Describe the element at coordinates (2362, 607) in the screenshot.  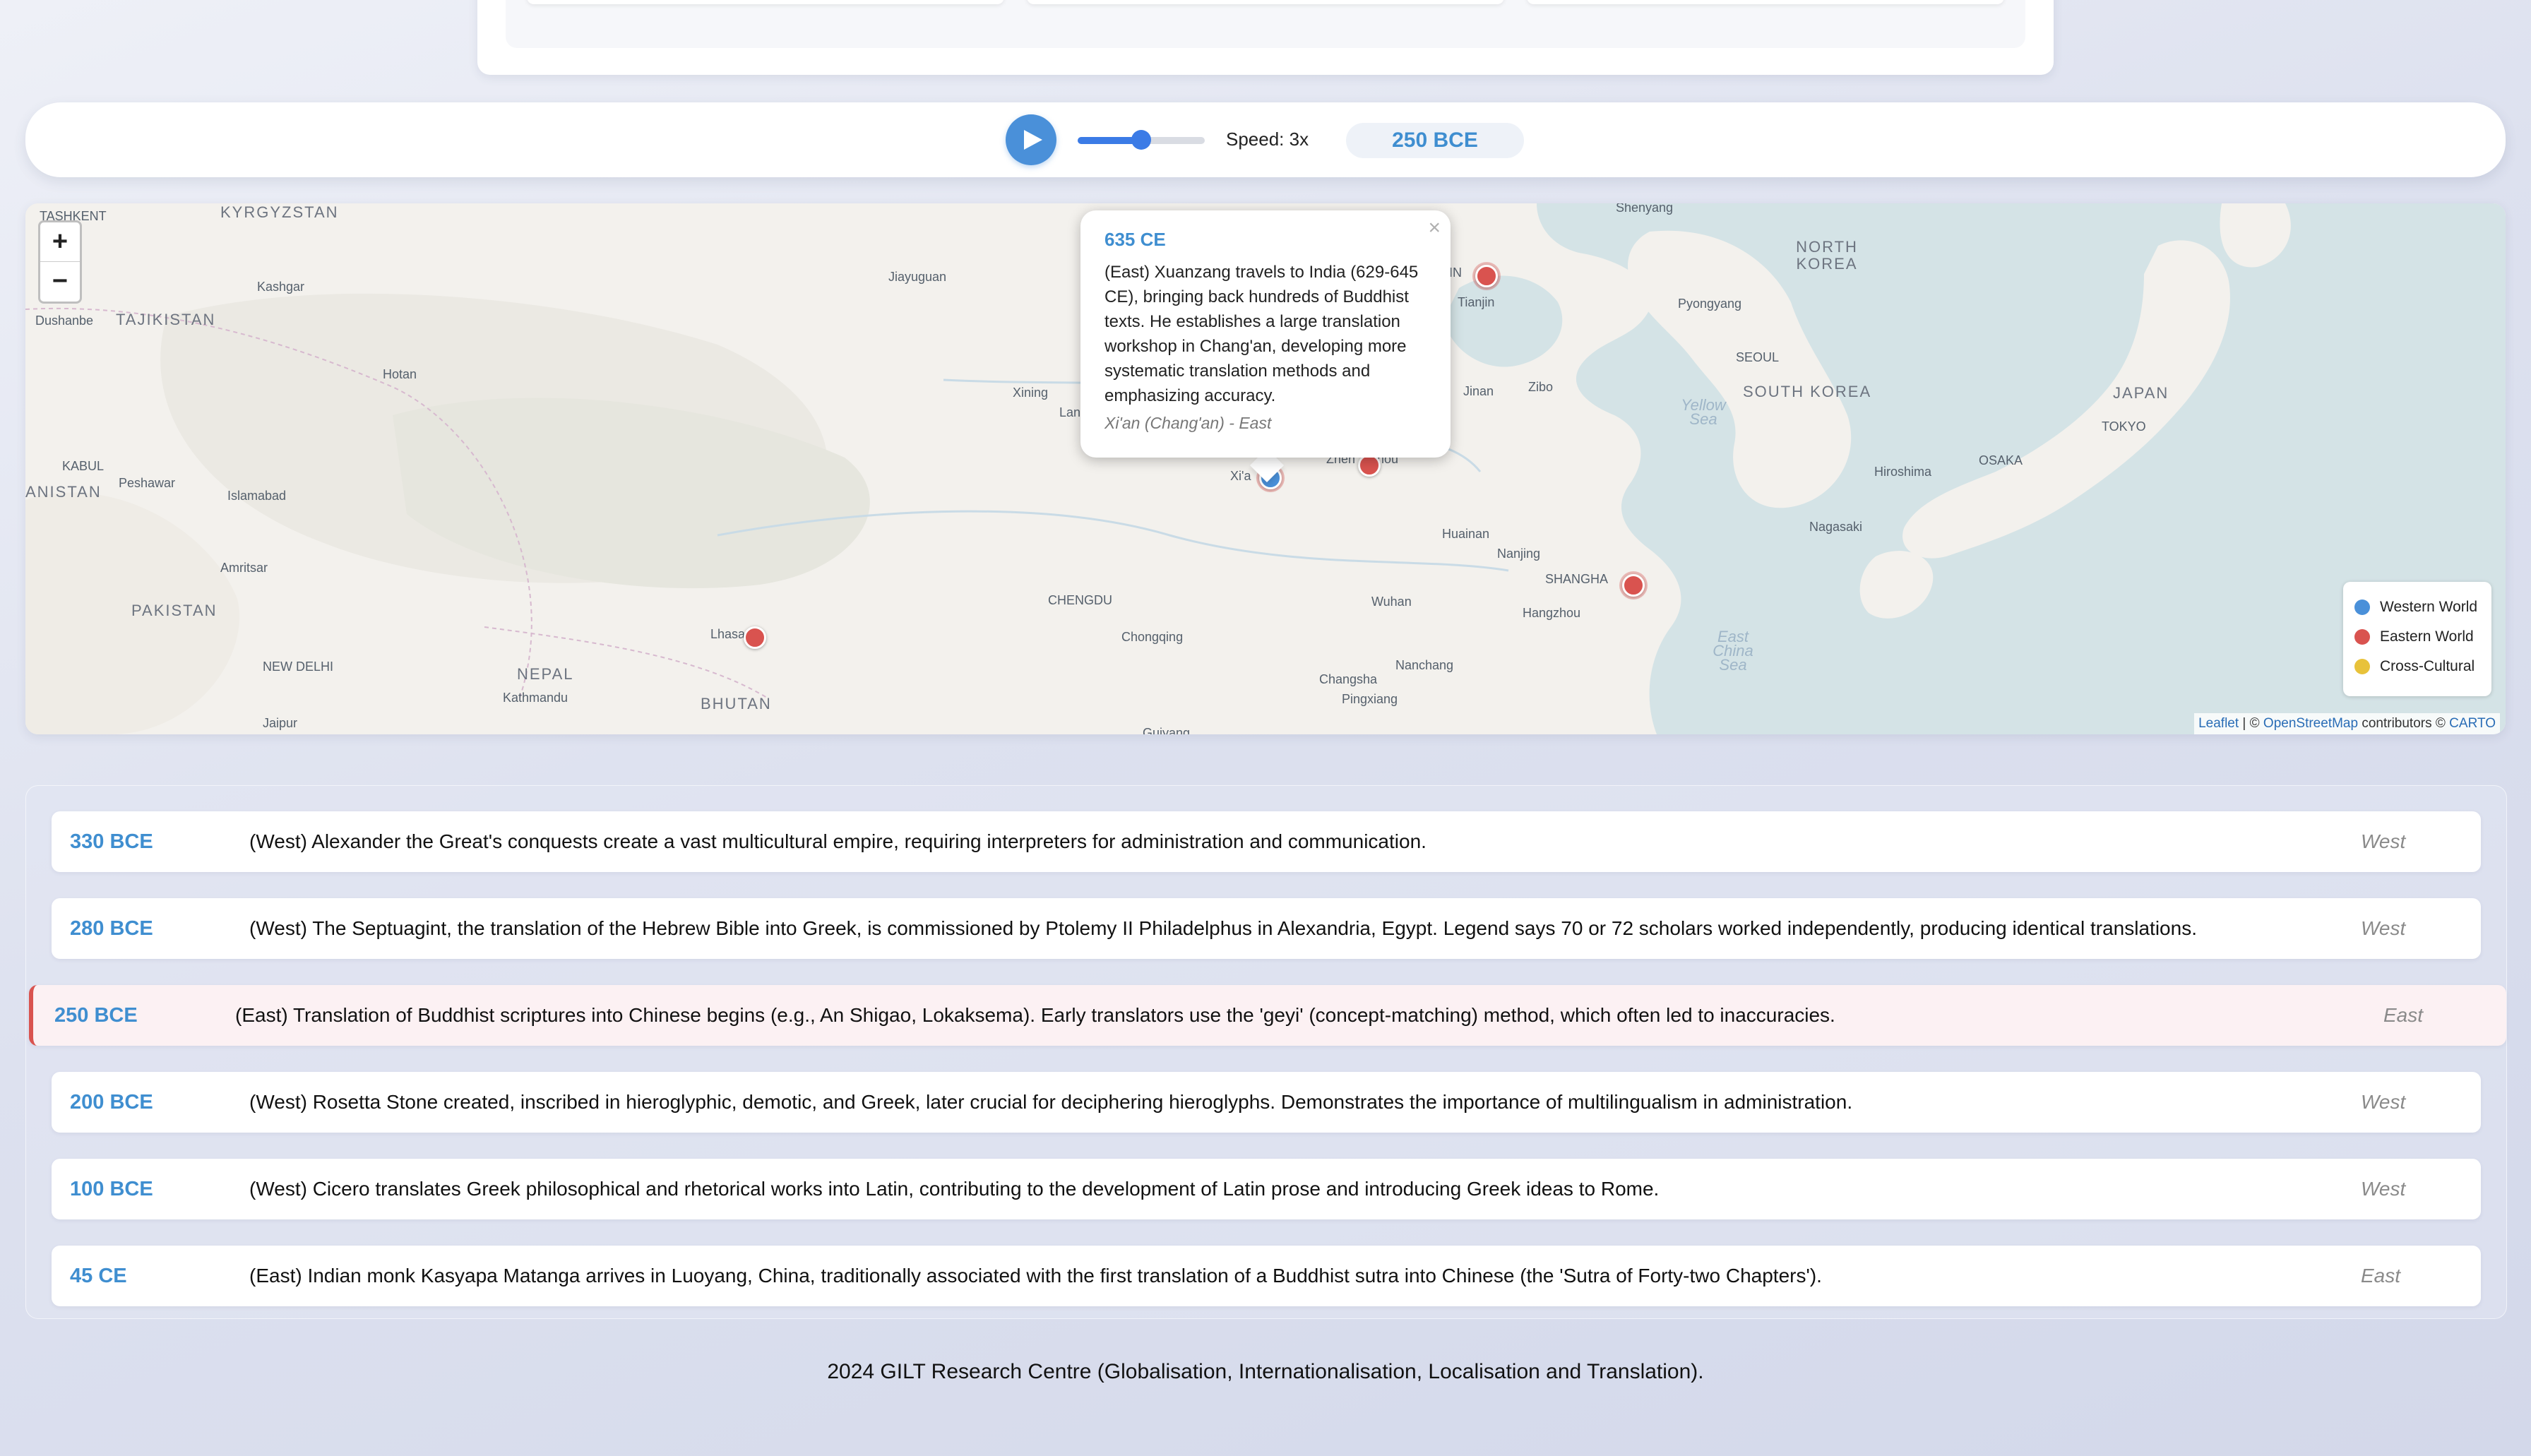
I see `legend-dot-western` at that location.